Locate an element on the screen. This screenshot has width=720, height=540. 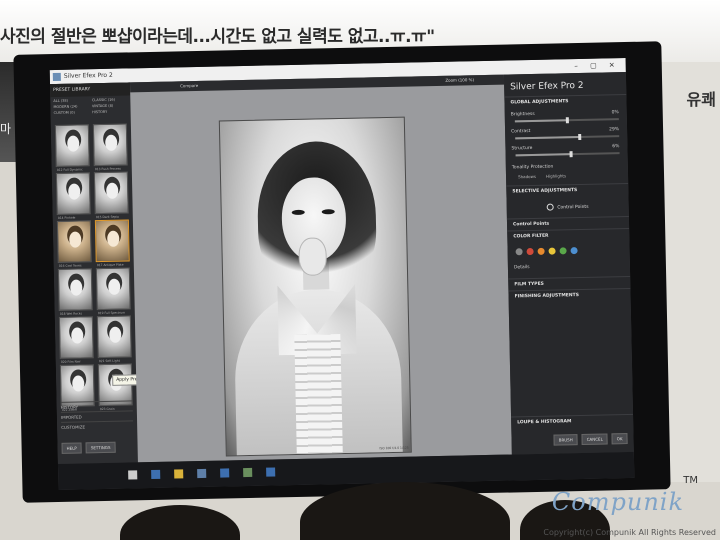
preset-thumbnail: 013 Push Process is located at coordinates (110, 147).